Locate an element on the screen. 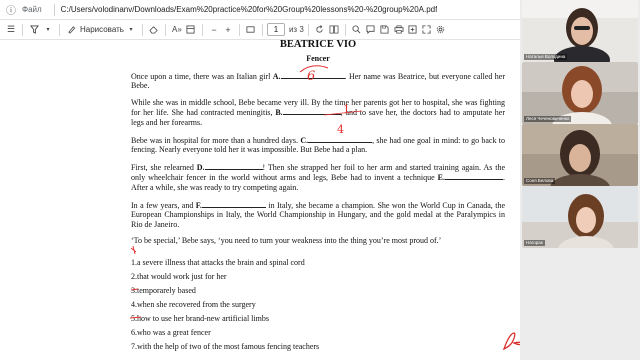 The width and height of the screenshot is (640, 360). participant-tile: Наталья Володина is located at coordinates (580, 31).